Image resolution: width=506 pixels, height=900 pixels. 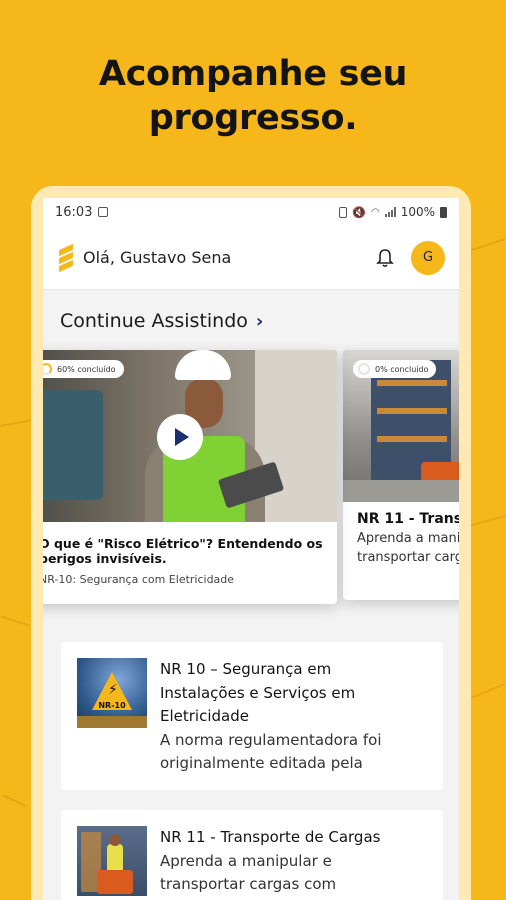 What do you see at coordinates (385, 258) in the screenshot?
I see `bell-icon` at bounding box center [385, 258].